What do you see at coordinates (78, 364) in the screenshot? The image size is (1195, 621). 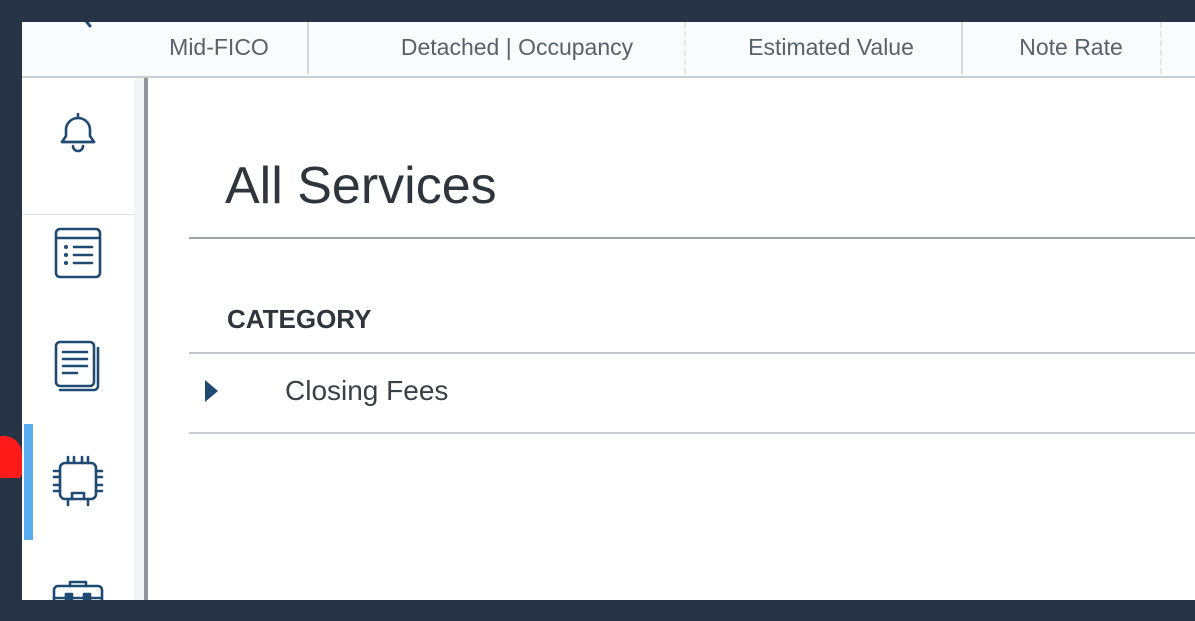 I see `documents-icon` at bounding box center [78, 364].